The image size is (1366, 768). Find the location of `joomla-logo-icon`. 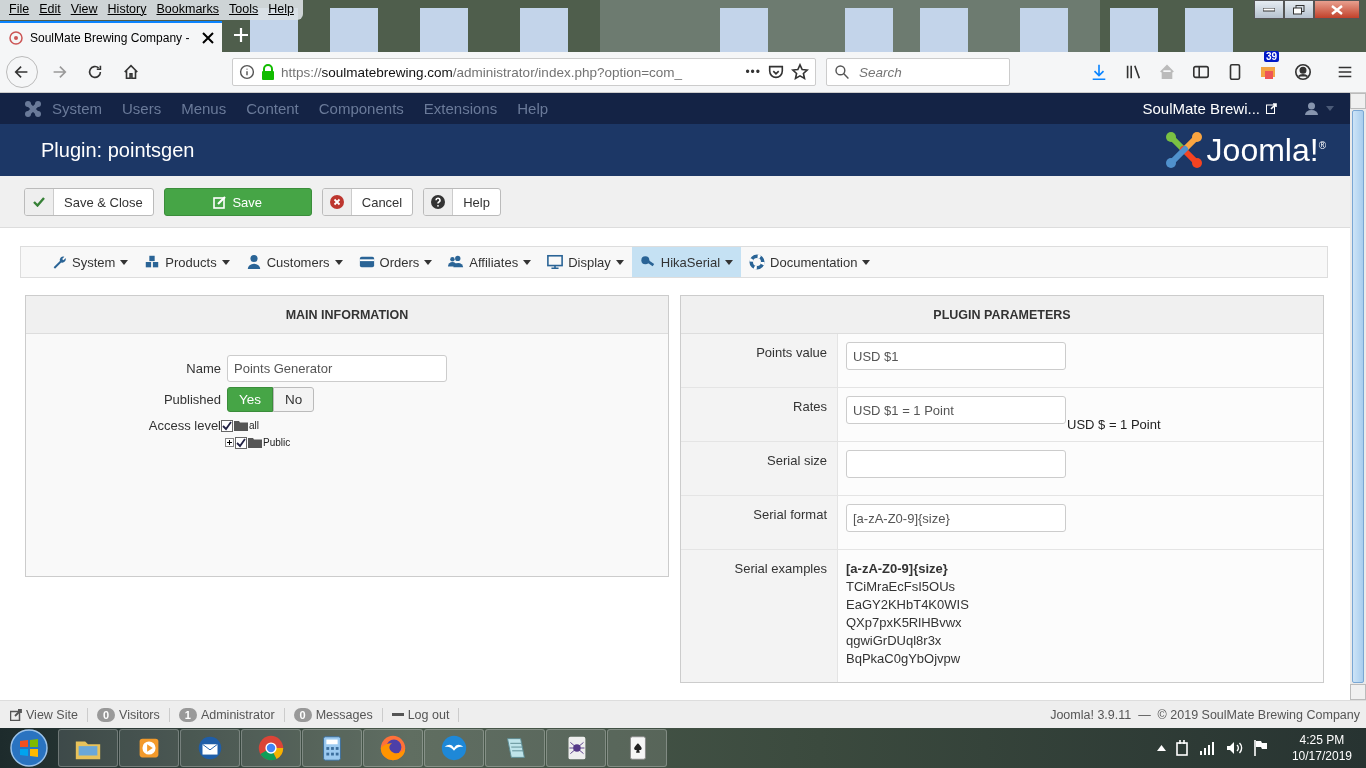

joomla-logo-icon is located at coordinates (1183, 150).